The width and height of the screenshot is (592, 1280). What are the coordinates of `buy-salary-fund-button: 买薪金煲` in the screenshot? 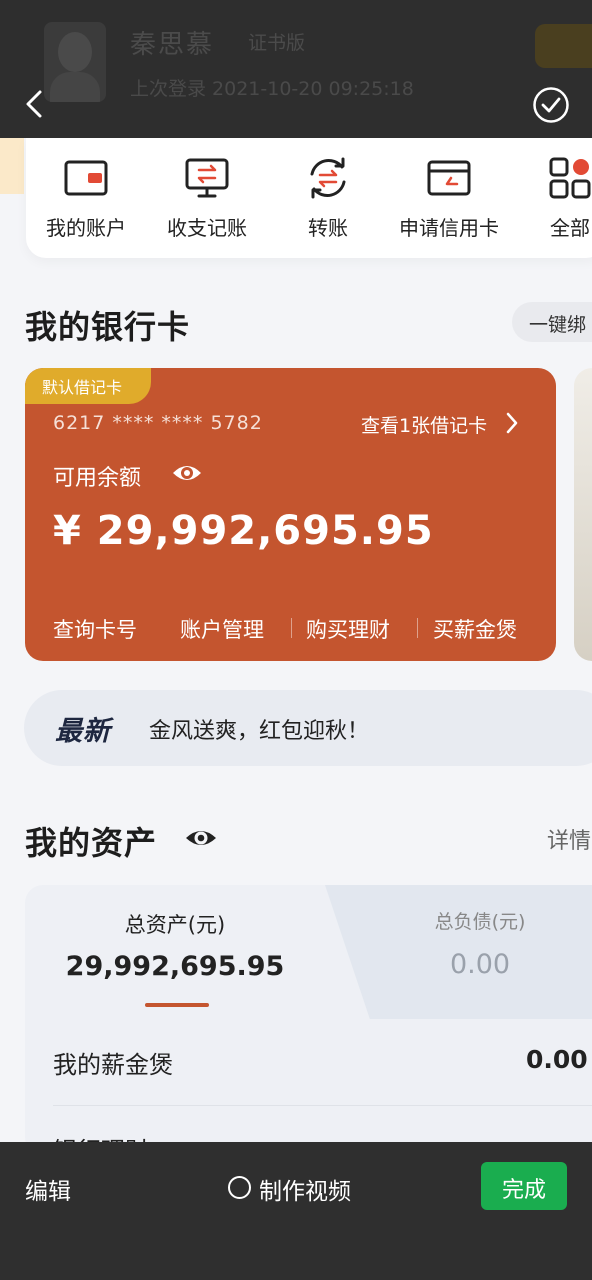 It's located at (475, 629).